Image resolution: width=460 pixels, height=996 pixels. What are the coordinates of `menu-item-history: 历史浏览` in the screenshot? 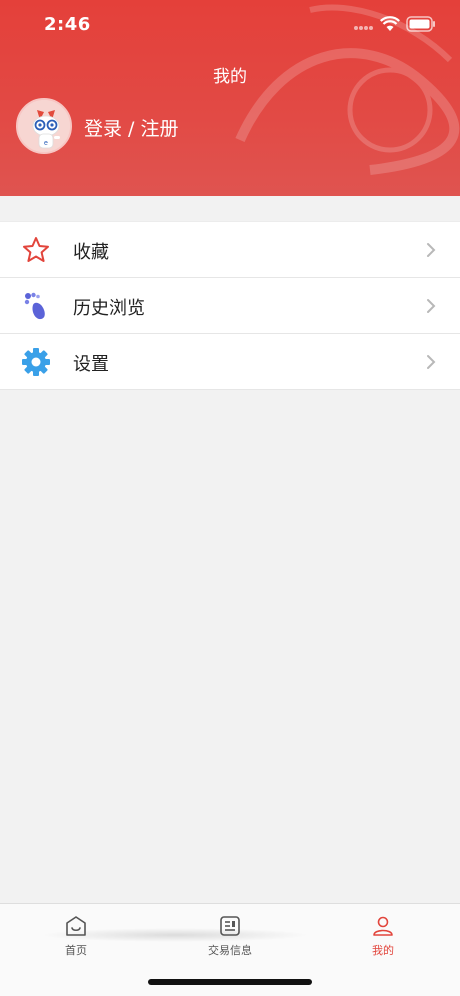 It's located at (230, 306).